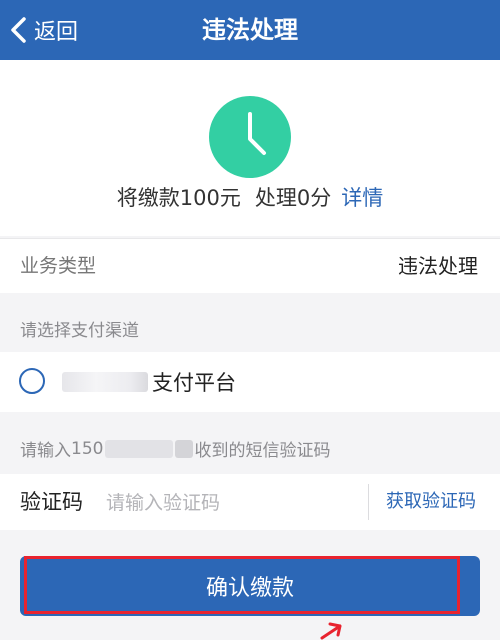 This screenshot has height=640, width=500. Describe the element at coordinates (87, 448) in the screenshot. I see `sms-hint-phone-partial: 150` at that location.